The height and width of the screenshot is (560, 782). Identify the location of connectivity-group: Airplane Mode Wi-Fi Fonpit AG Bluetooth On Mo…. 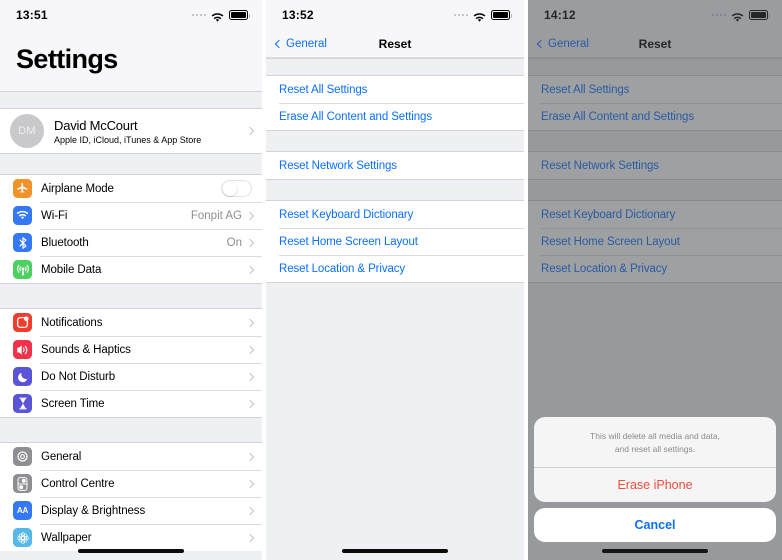
(131, 229).